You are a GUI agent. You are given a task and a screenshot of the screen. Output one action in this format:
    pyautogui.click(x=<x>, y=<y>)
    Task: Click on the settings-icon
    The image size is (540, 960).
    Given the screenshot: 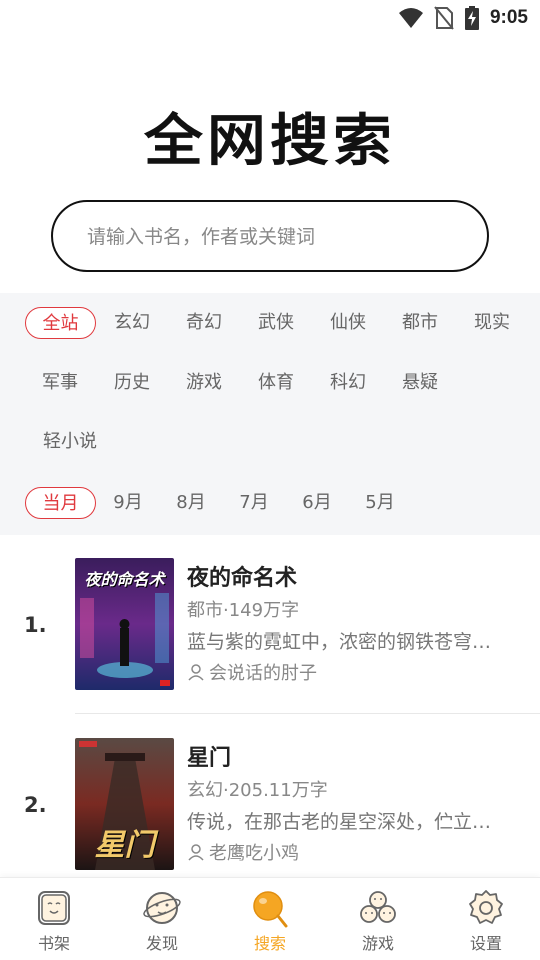 What is the action you would take?
    pyautogui.click(x=486, y=907)
    